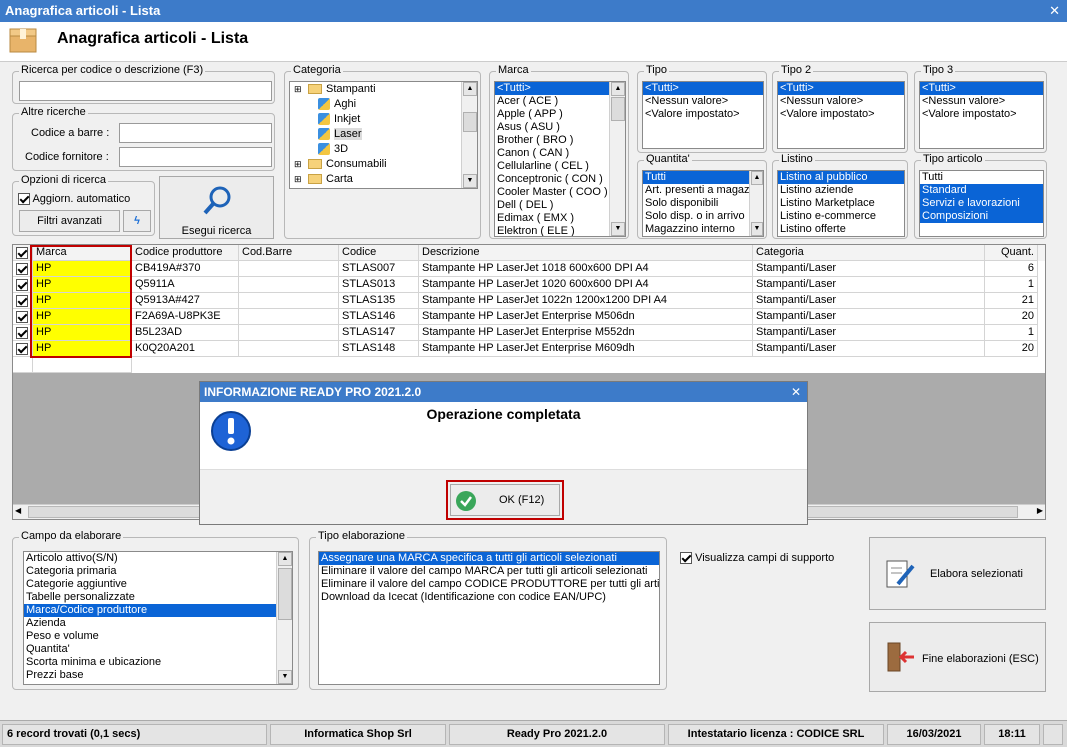  I want to click on tree-node: 3D, so click(383, 149).